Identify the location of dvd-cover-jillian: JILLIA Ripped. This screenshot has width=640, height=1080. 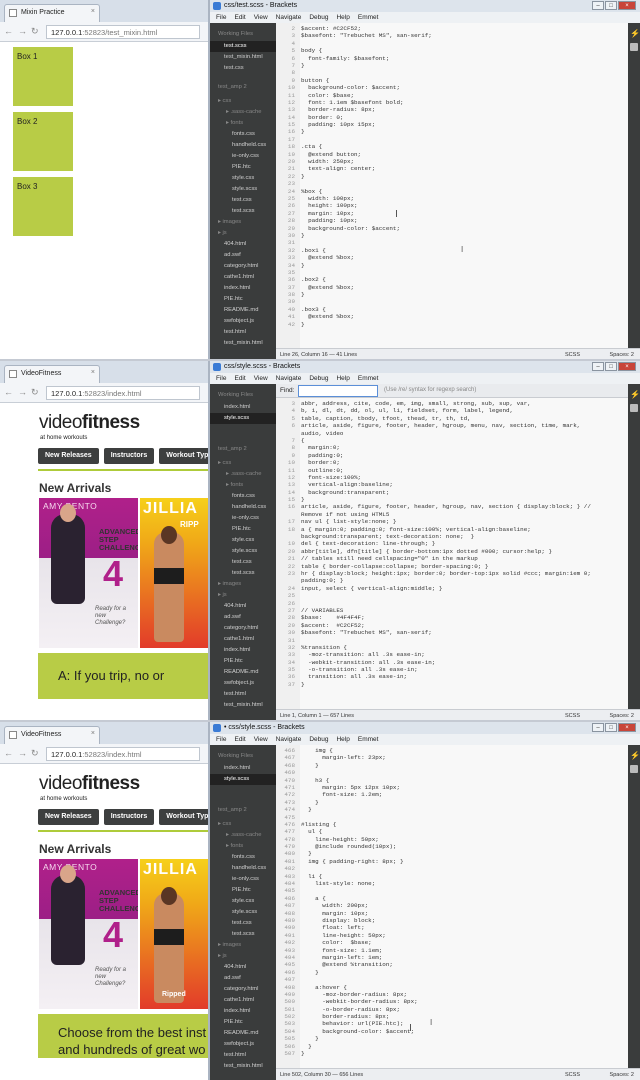
(174, 934).